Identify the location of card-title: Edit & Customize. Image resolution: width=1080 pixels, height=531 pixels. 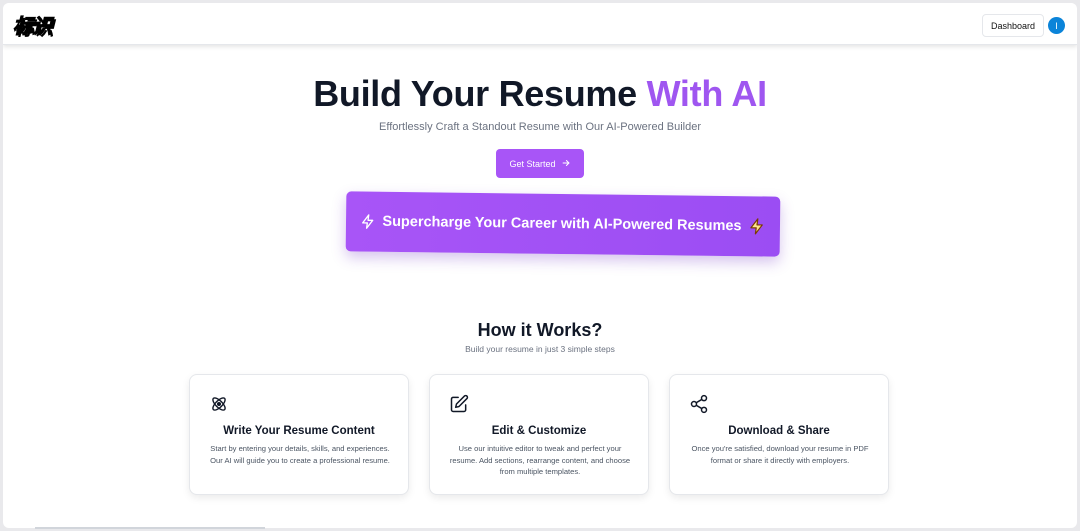
(539, 431).